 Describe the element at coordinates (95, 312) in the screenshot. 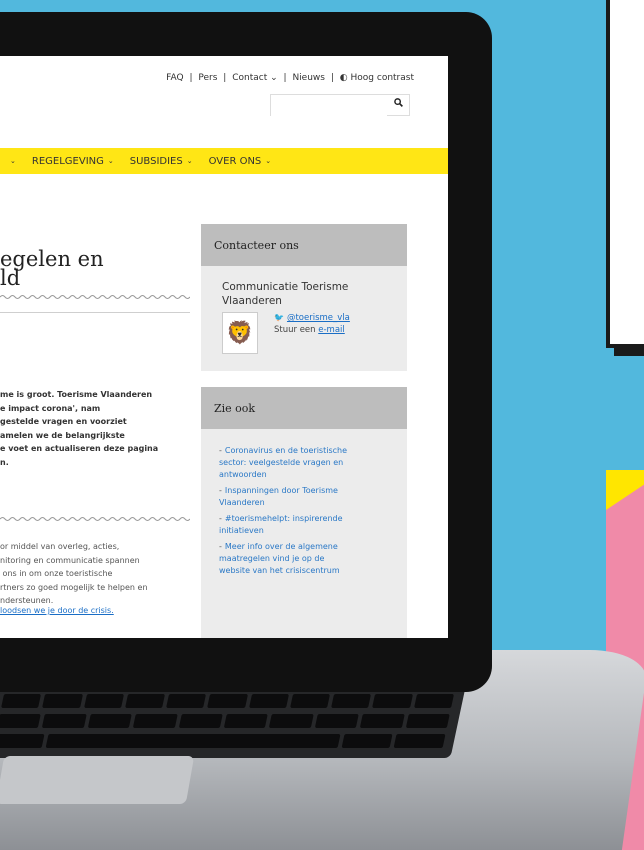

I see `divider` at that location.